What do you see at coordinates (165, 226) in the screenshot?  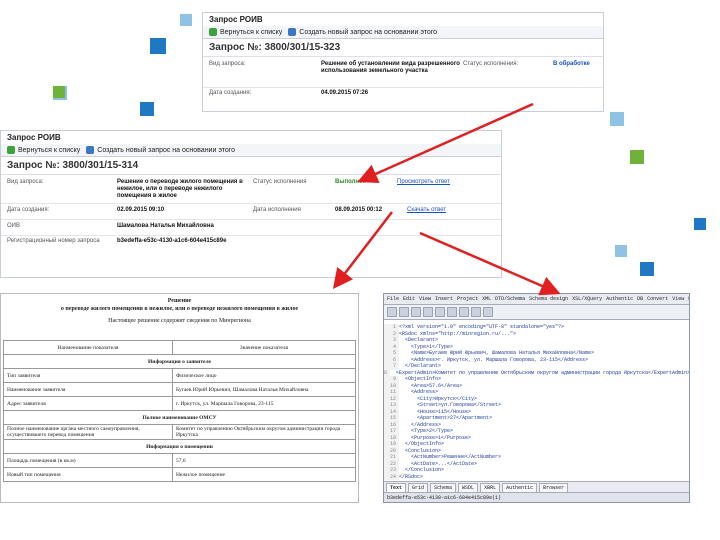 I see `oiv-value: Шамалова Наталья Михайловна` at bounding box center [165, 226].